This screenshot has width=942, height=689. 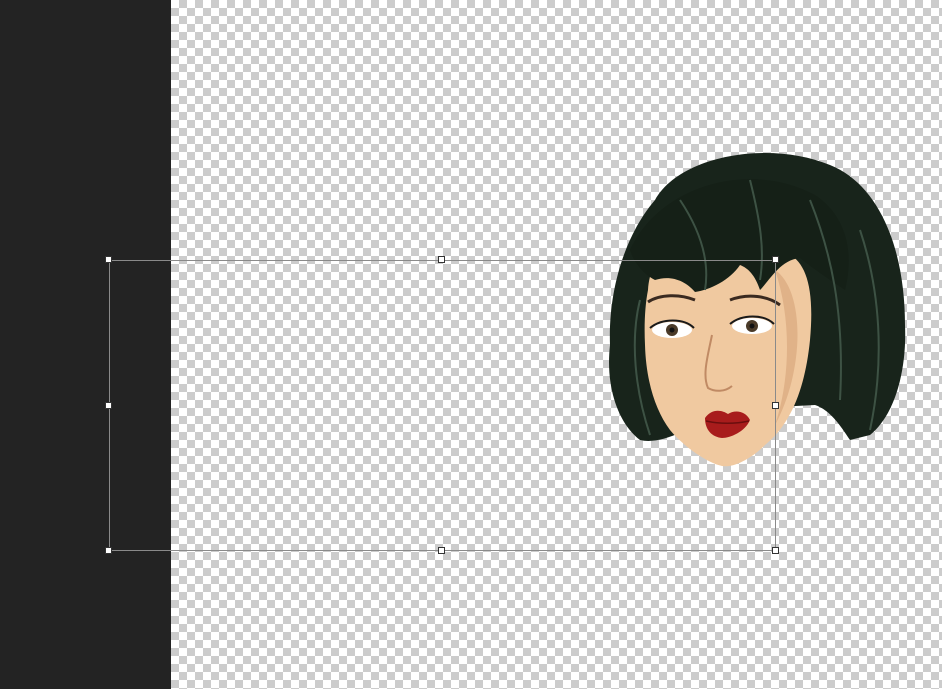 What do you see at coordinates (775, 405) in the screenshot?
I see `transform-handle-middle-right` at bounding box center [775, 405].